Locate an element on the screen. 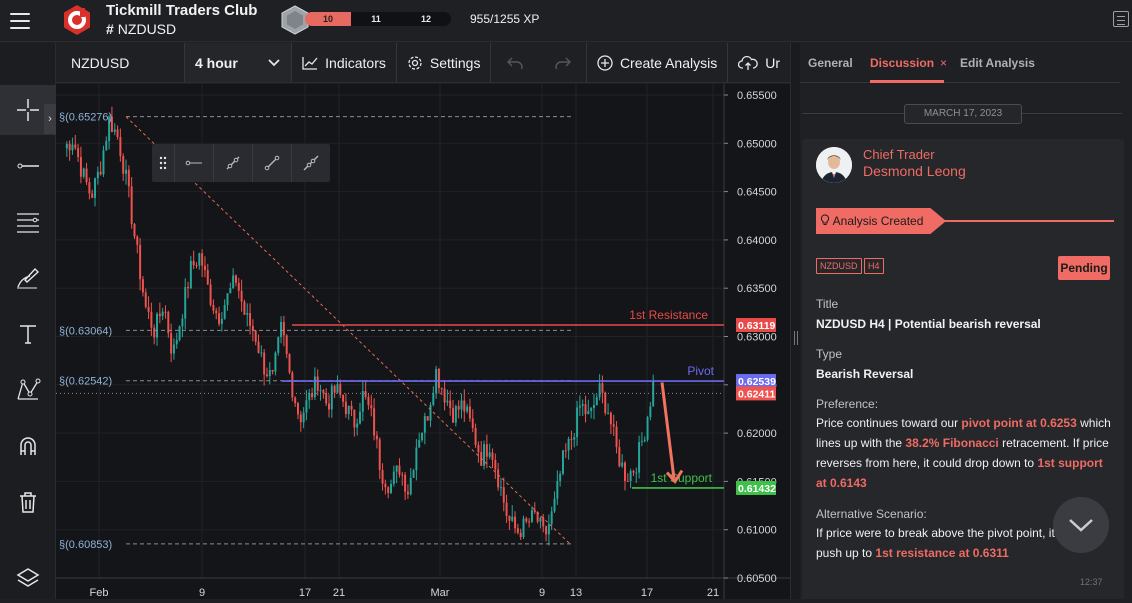 This screenshot has height=603, width=1132. pattern-icon is located at coordinates (28, 390).